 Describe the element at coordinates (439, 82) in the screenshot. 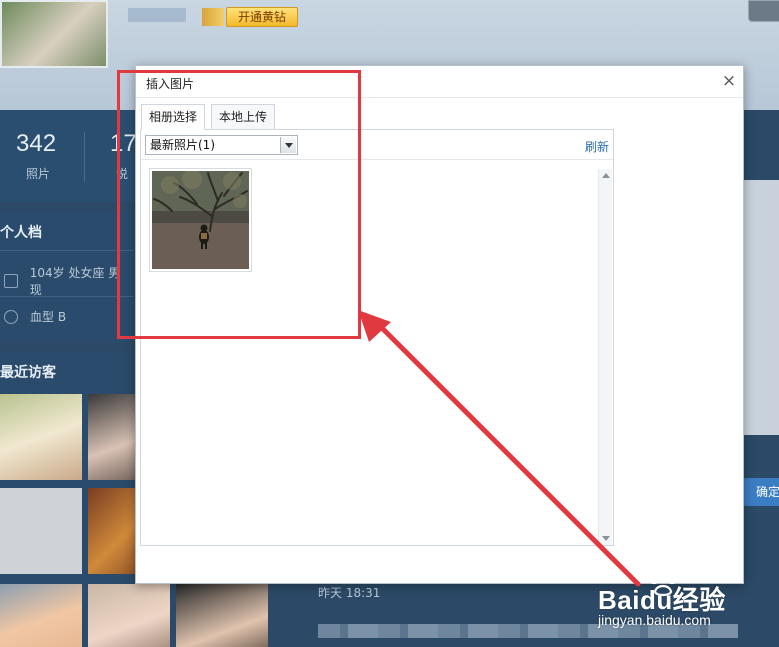

I see `dialog-header: 插入图片 ×` at that location.